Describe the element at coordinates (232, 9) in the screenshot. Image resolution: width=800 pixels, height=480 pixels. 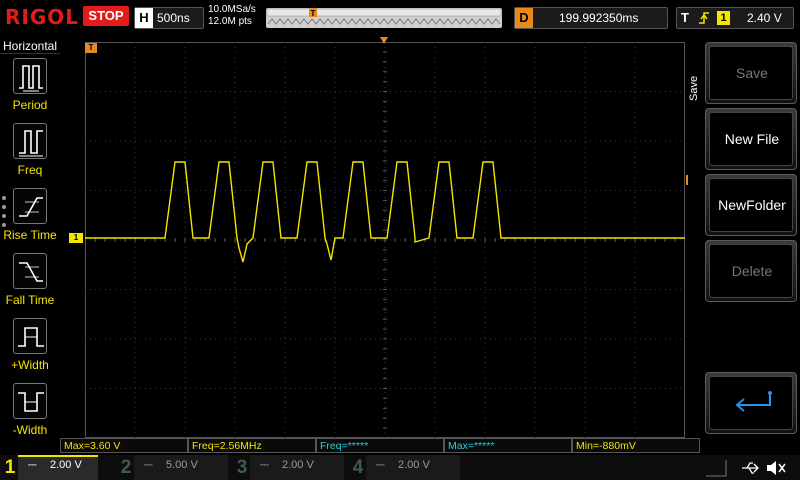
I see `sample-rate: 10.0MSa/s` at that location.